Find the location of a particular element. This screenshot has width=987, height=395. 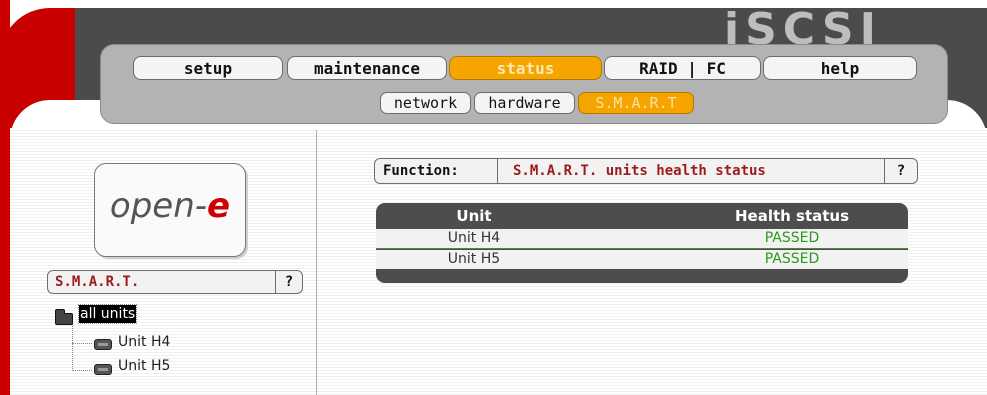

unit-cell: Unit H5 is located at coordinates (474, 259).